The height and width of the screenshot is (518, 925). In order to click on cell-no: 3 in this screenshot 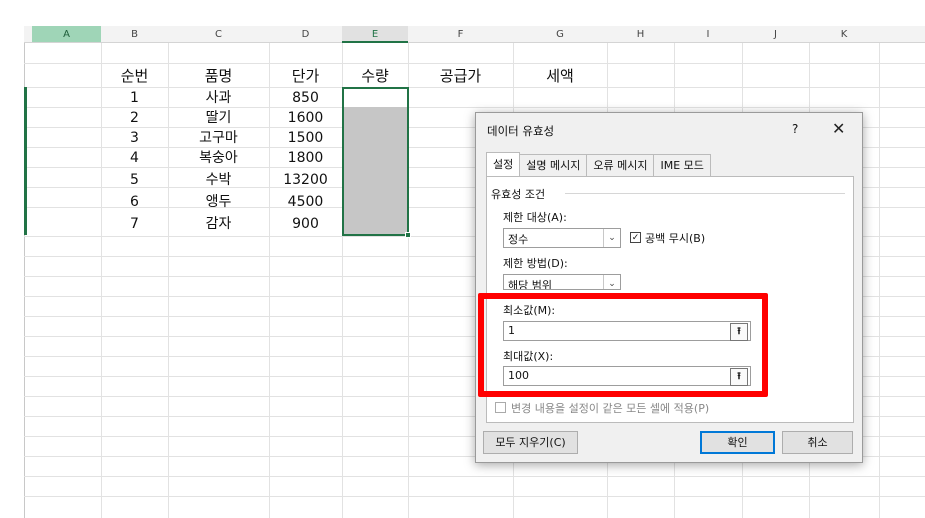, I will do `click(134, 138)`.